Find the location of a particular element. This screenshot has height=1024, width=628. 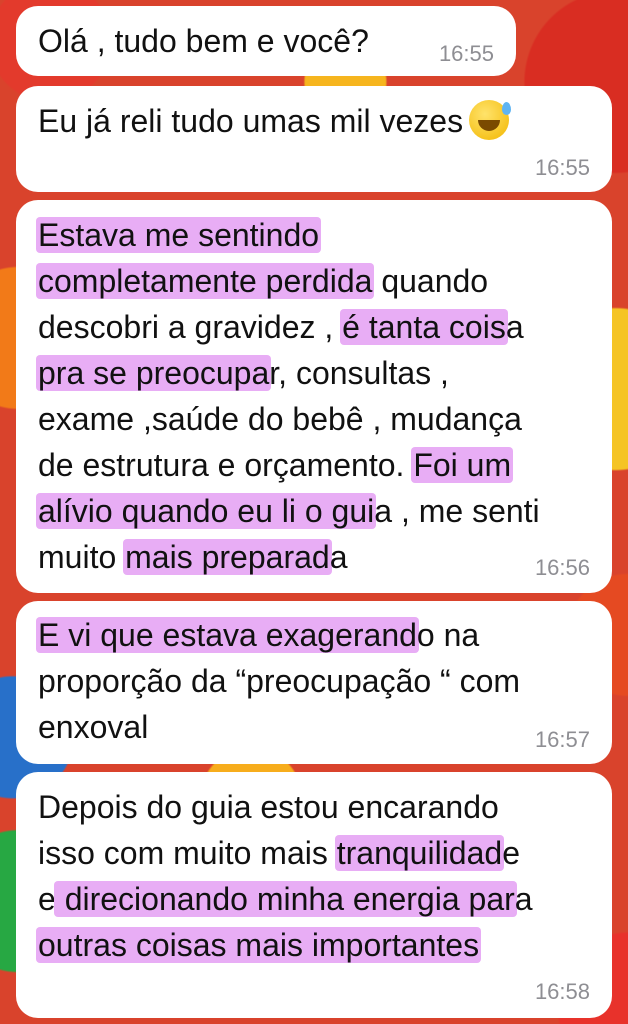

text-segment: descobri a gravidez , is located at coordinates (190, 327).